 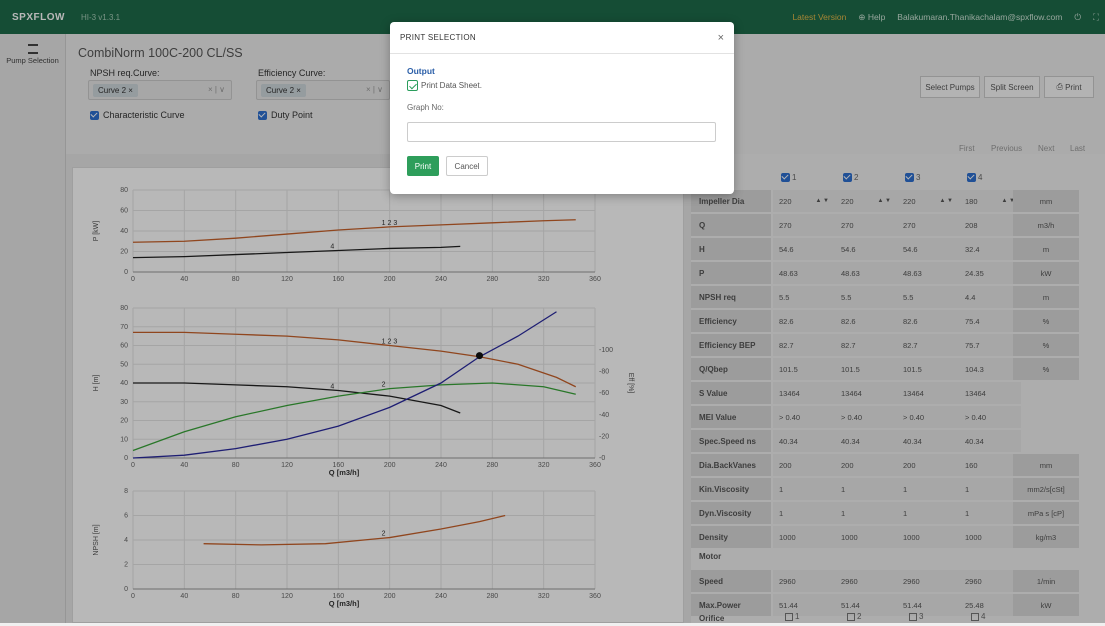 What do you see at coordinates (562, 38) in the screenshot?
I see `dialog-title: PRINT SELECTION` at bounding box center [562, 38].